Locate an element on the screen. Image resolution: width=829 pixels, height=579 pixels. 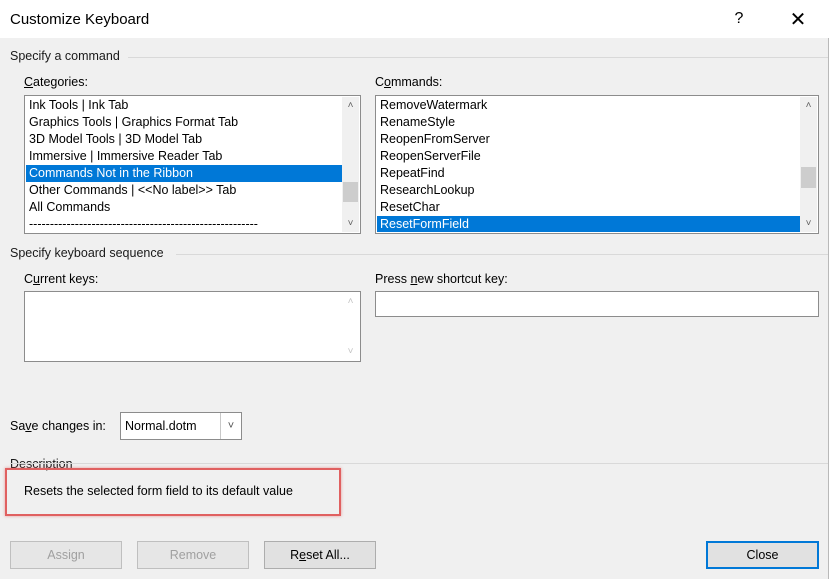
help-button: ? is located at coordinates (739, 19).